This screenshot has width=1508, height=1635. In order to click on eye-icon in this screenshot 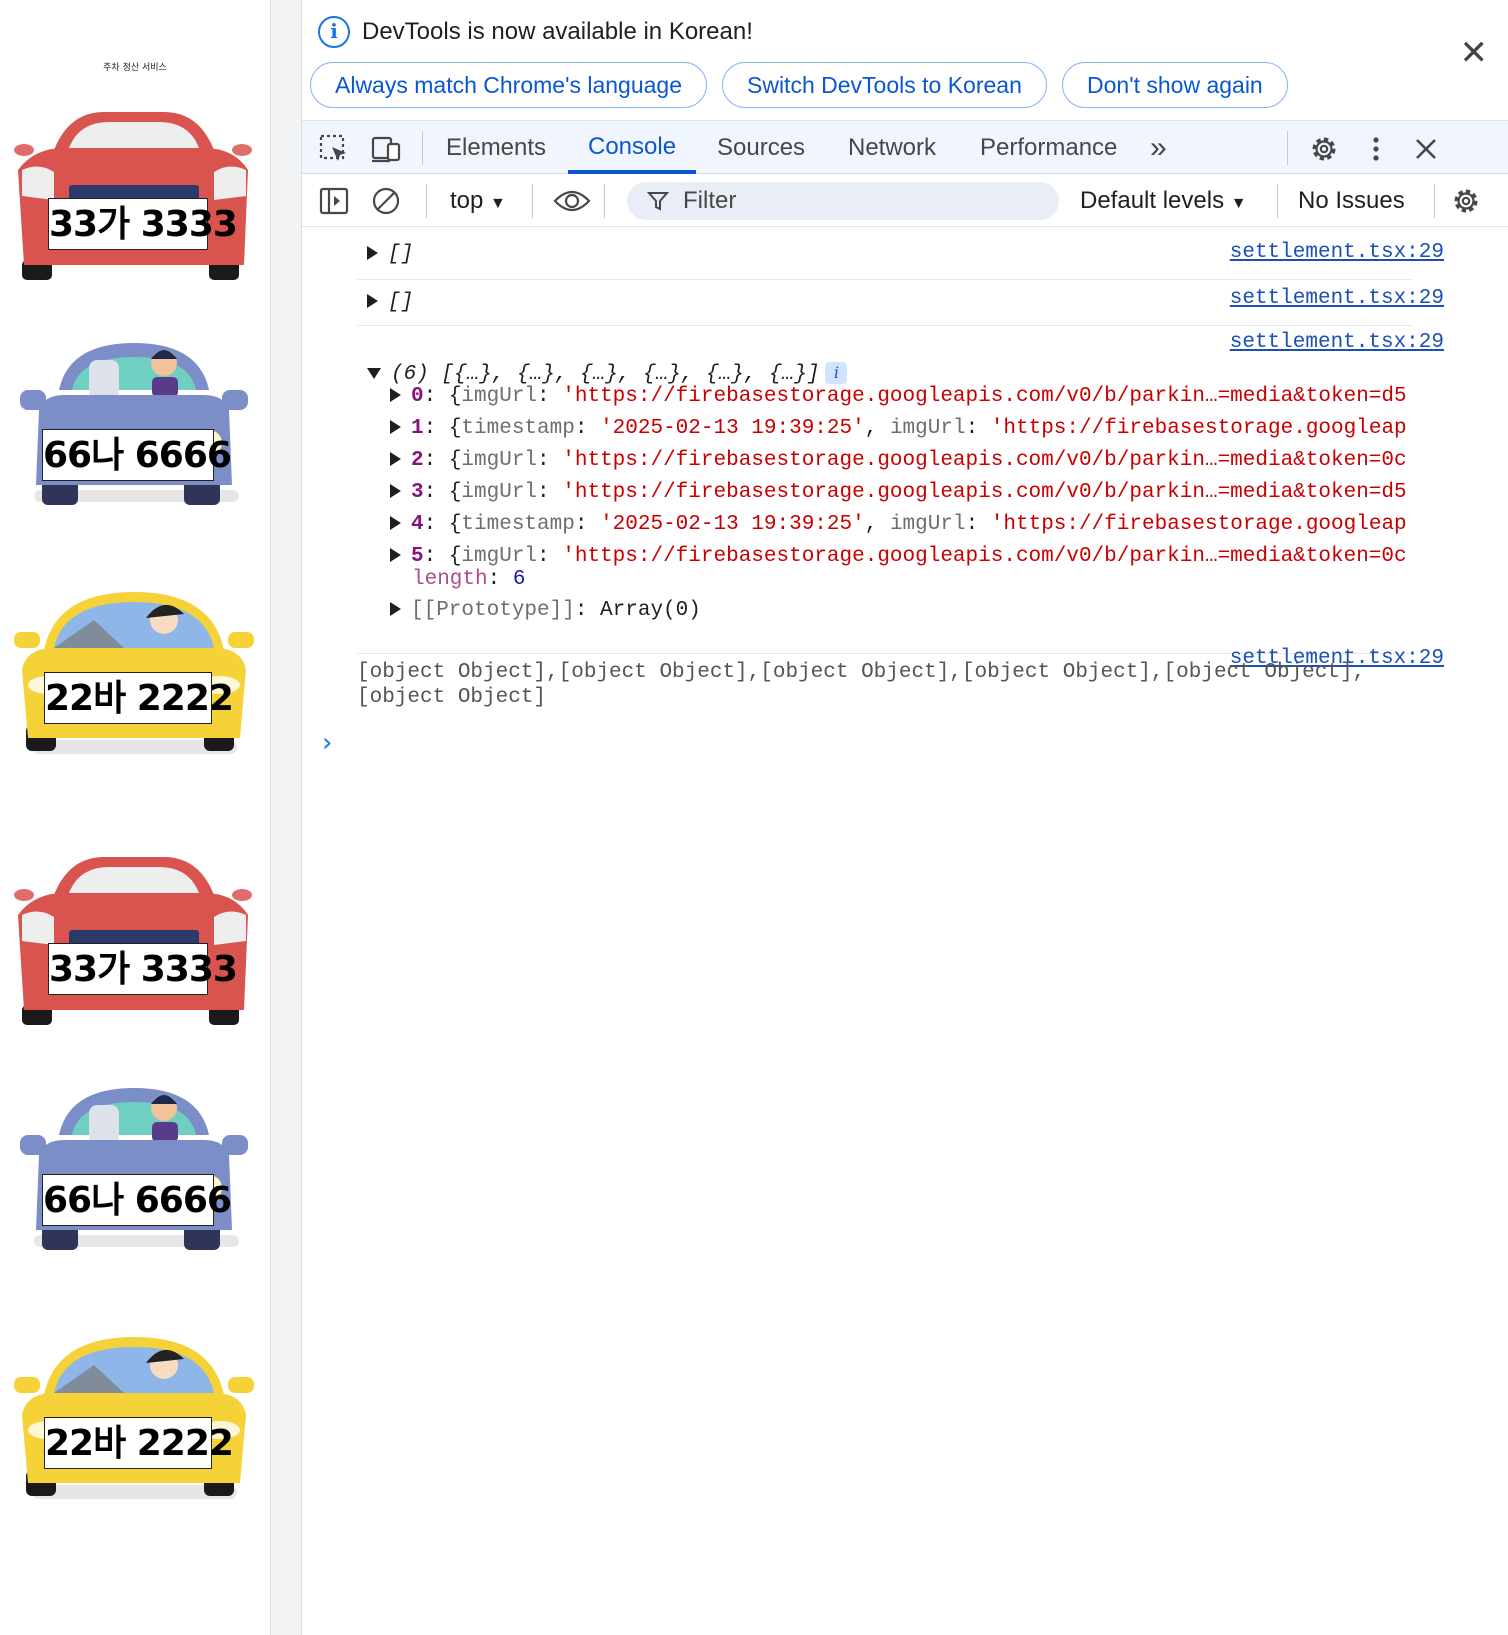, I will do `click(572, 201)`.